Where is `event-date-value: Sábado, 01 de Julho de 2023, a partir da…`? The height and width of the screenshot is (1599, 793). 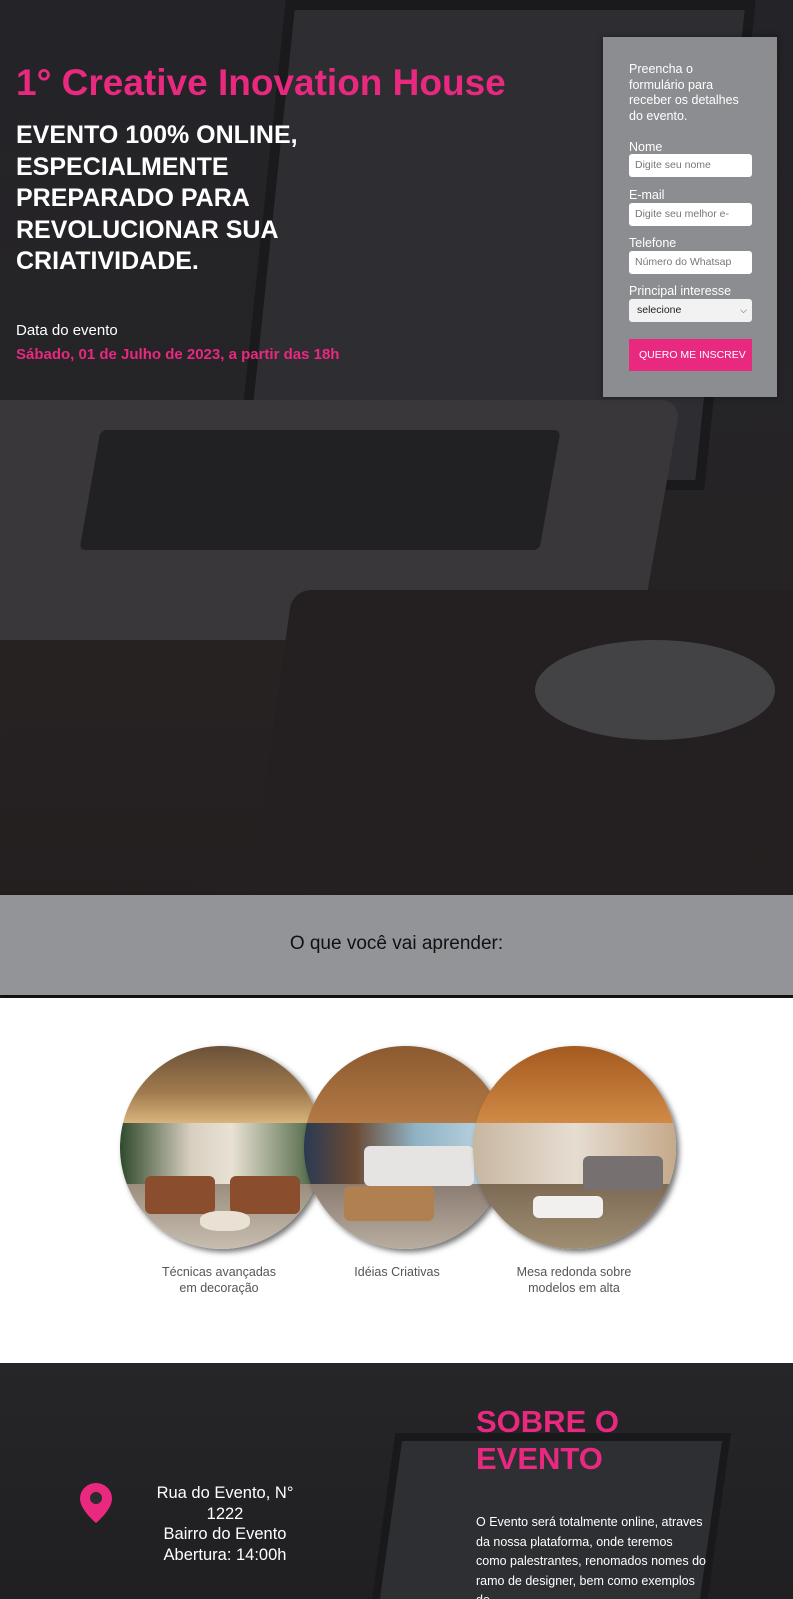
event-date-value: Sábado, 01 de Julho de 2023, a partir da… is located at coordinates (178, 354).